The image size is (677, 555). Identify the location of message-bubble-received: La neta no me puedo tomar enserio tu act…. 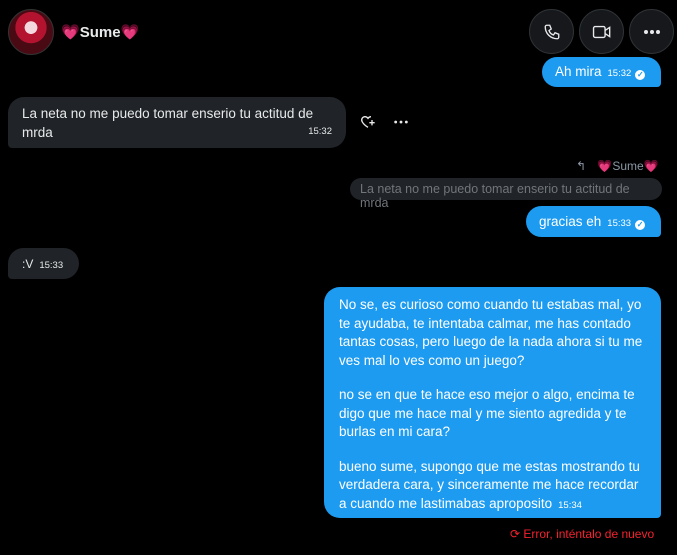
(177, 122).